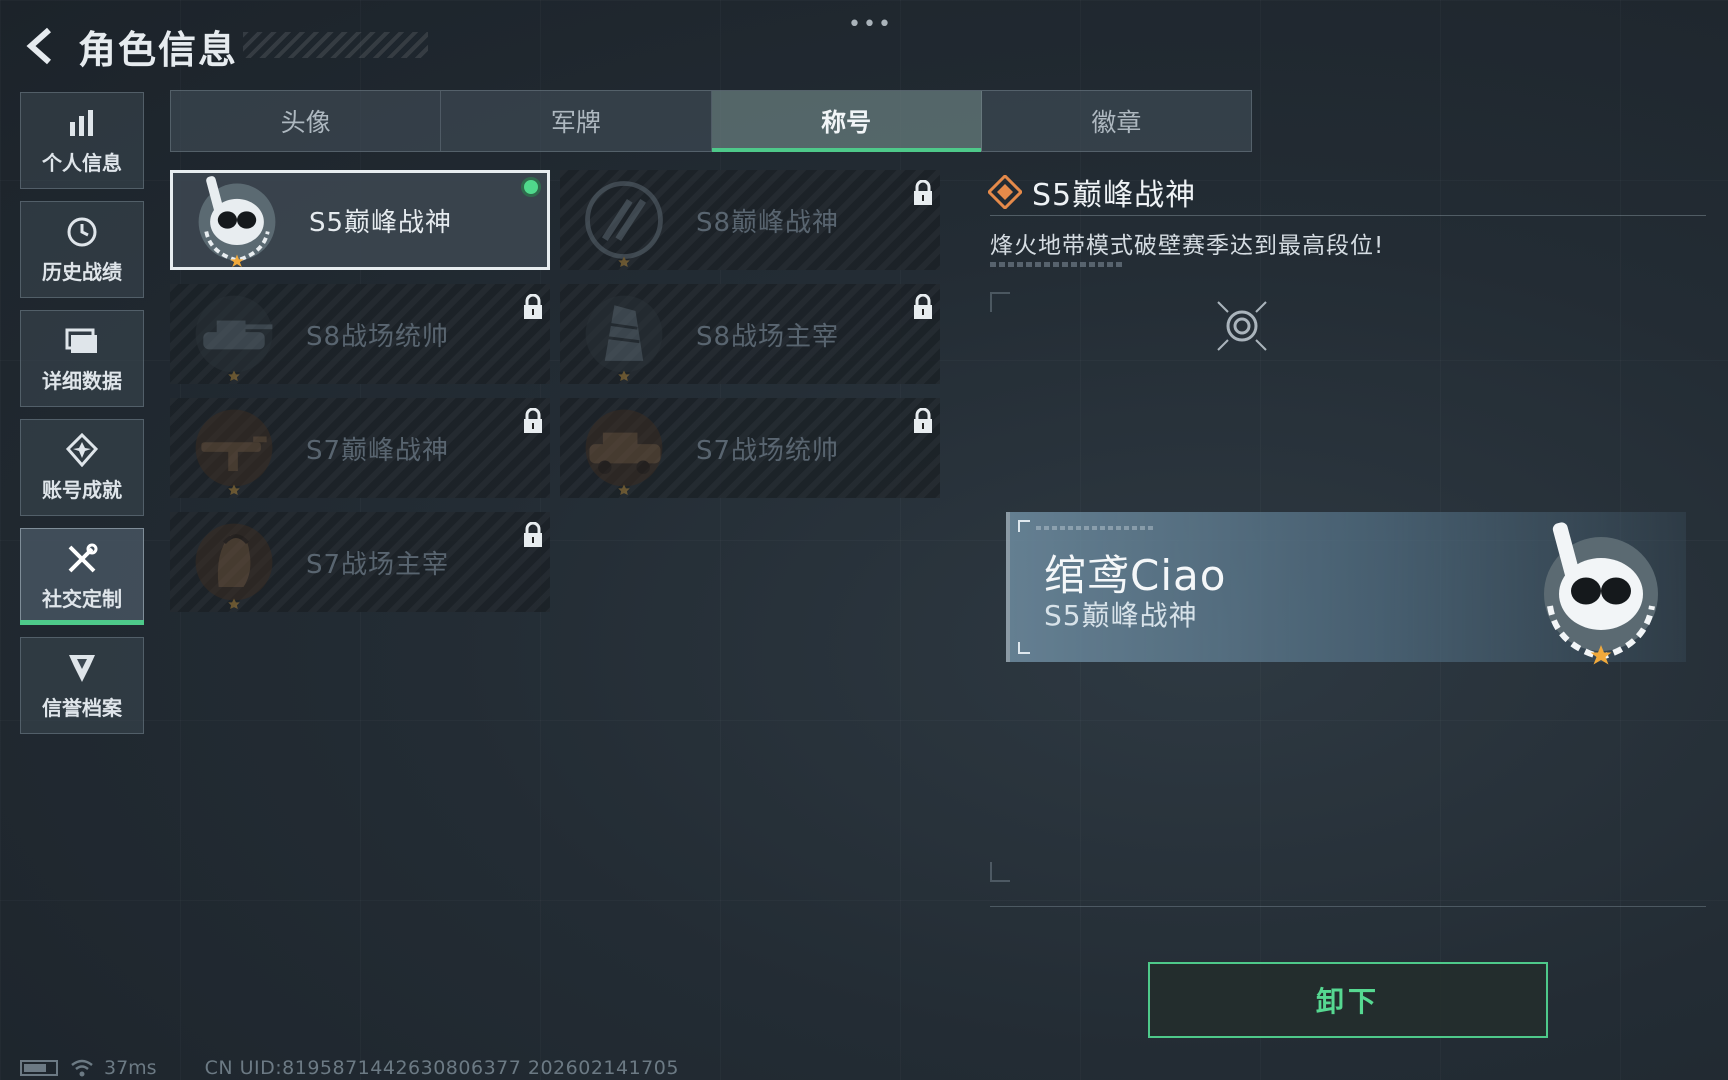  I want to click on target-view-icon, so click(1242, 326).